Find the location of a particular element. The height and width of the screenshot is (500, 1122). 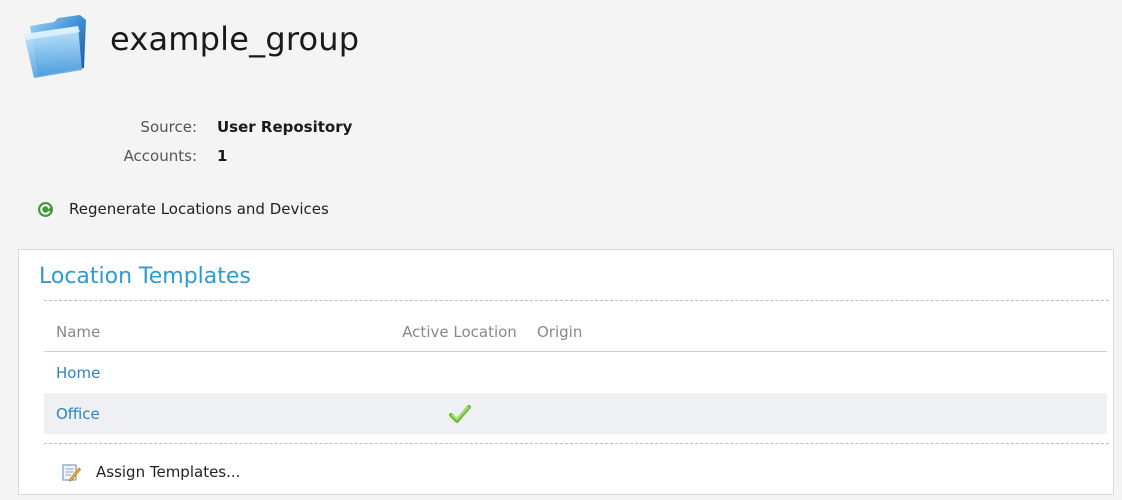

footer-divider is located at coordinates (576, 443).